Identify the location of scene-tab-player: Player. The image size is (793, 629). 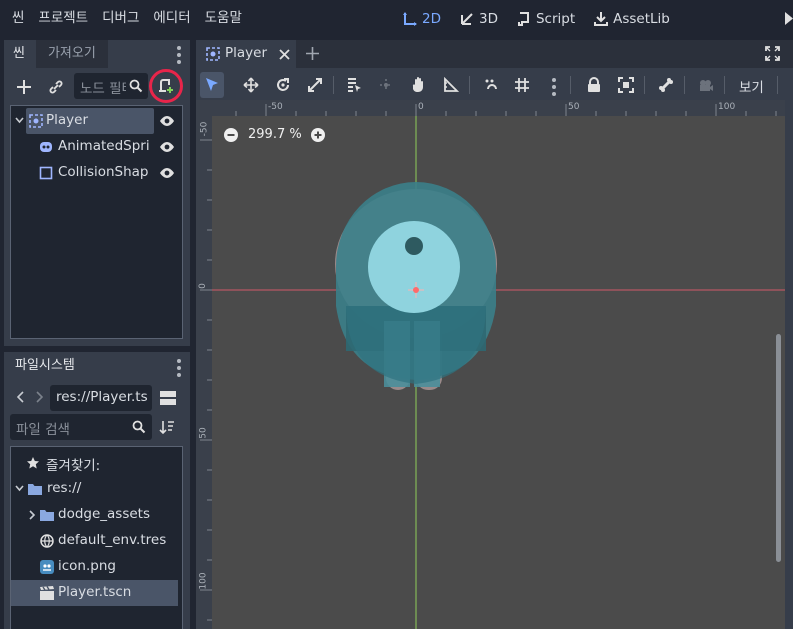
(246, 54).